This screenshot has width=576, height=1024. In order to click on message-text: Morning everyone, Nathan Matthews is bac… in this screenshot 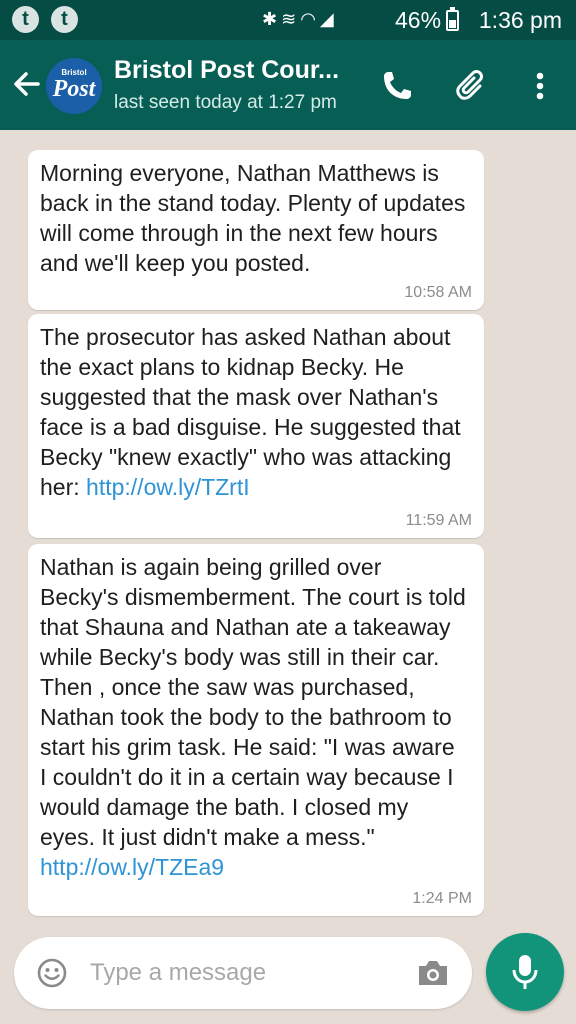, I will do `click(256, 218)`.